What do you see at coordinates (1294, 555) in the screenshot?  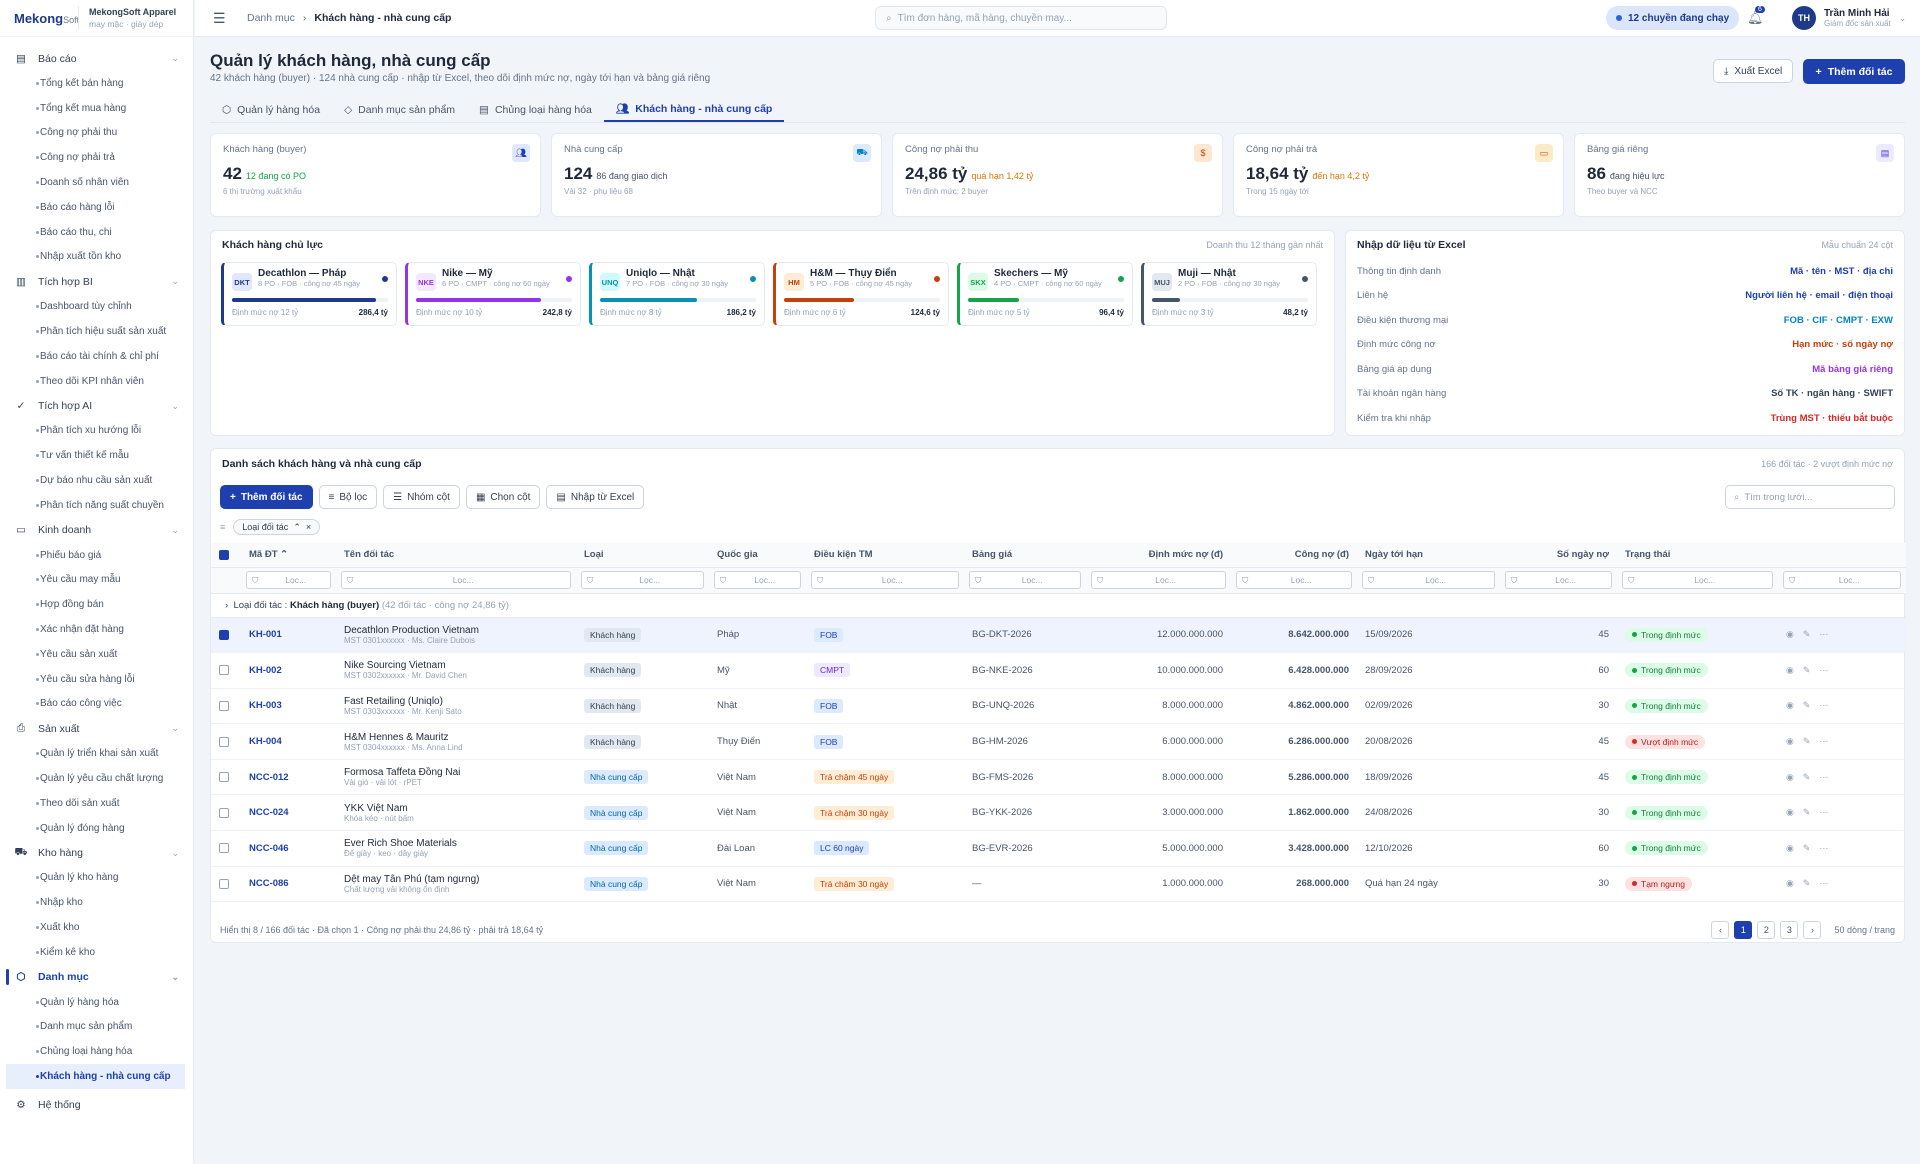 I see `column-header: Công nợ (đ)` at bounding box center [1294, 555].